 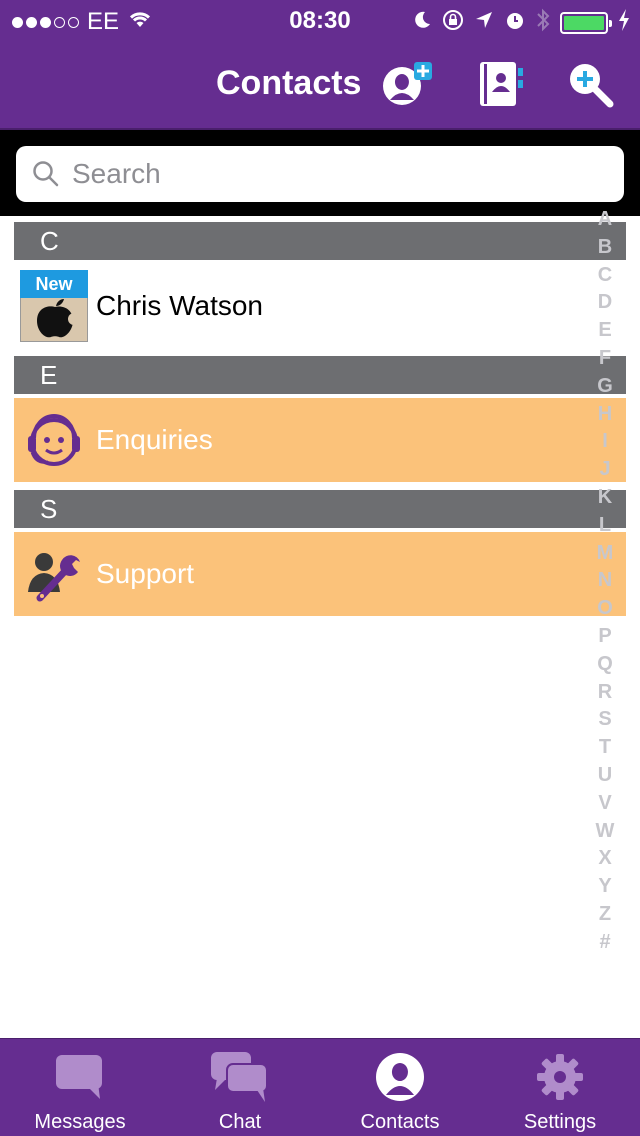 I want to click on page-title: Contacts, so click(x=289, y=83).